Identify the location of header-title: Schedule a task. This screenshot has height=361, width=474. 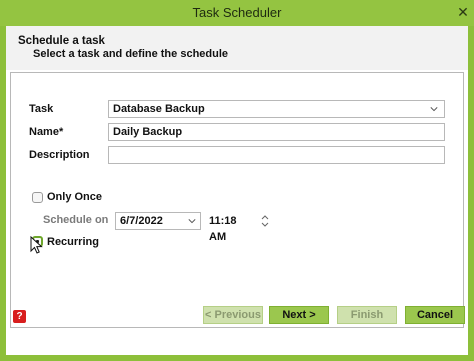
(61, 41).